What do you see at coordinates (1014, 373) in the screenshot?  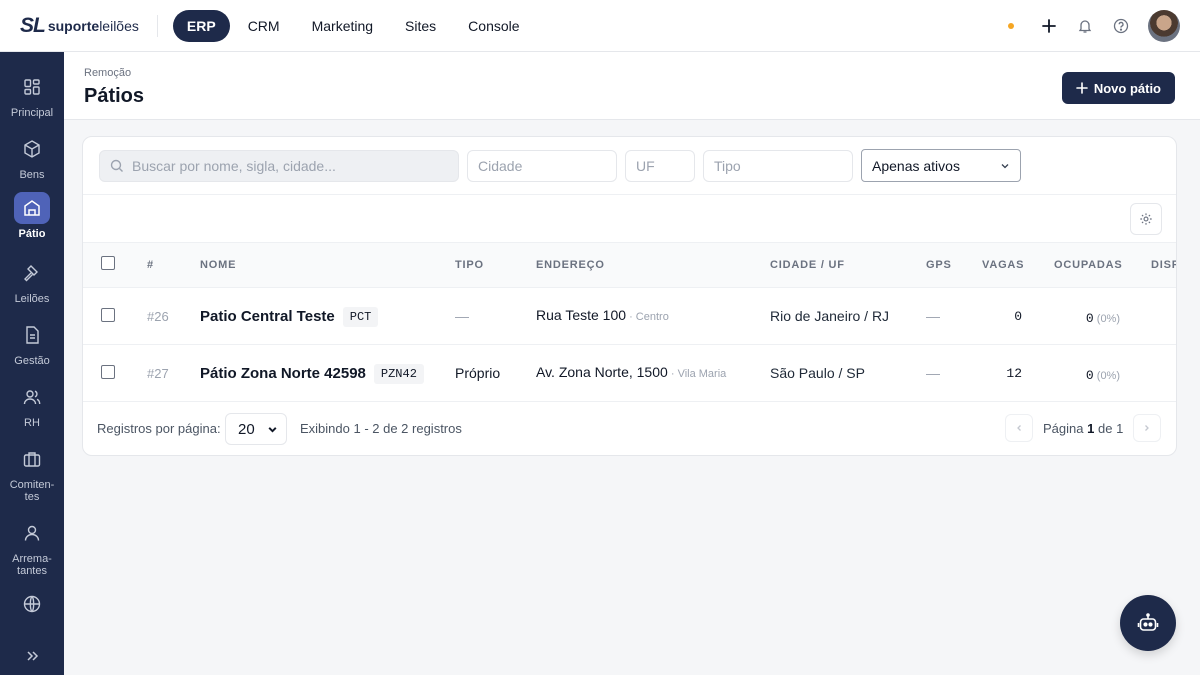 I see `row-vagas: 12` at bounding box center [1014, 373].